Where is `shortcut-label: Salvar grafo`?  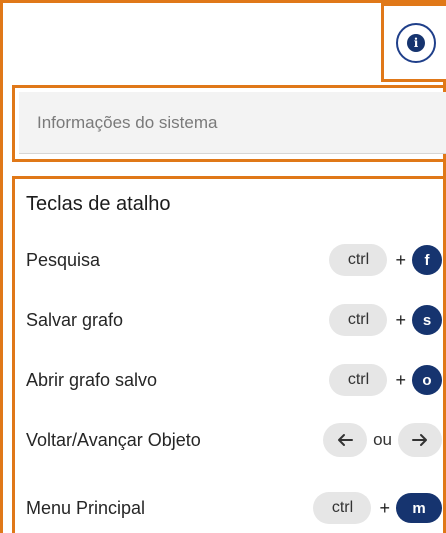 shortcut-label: Salvar grafo is located at coordinates (75, 319).